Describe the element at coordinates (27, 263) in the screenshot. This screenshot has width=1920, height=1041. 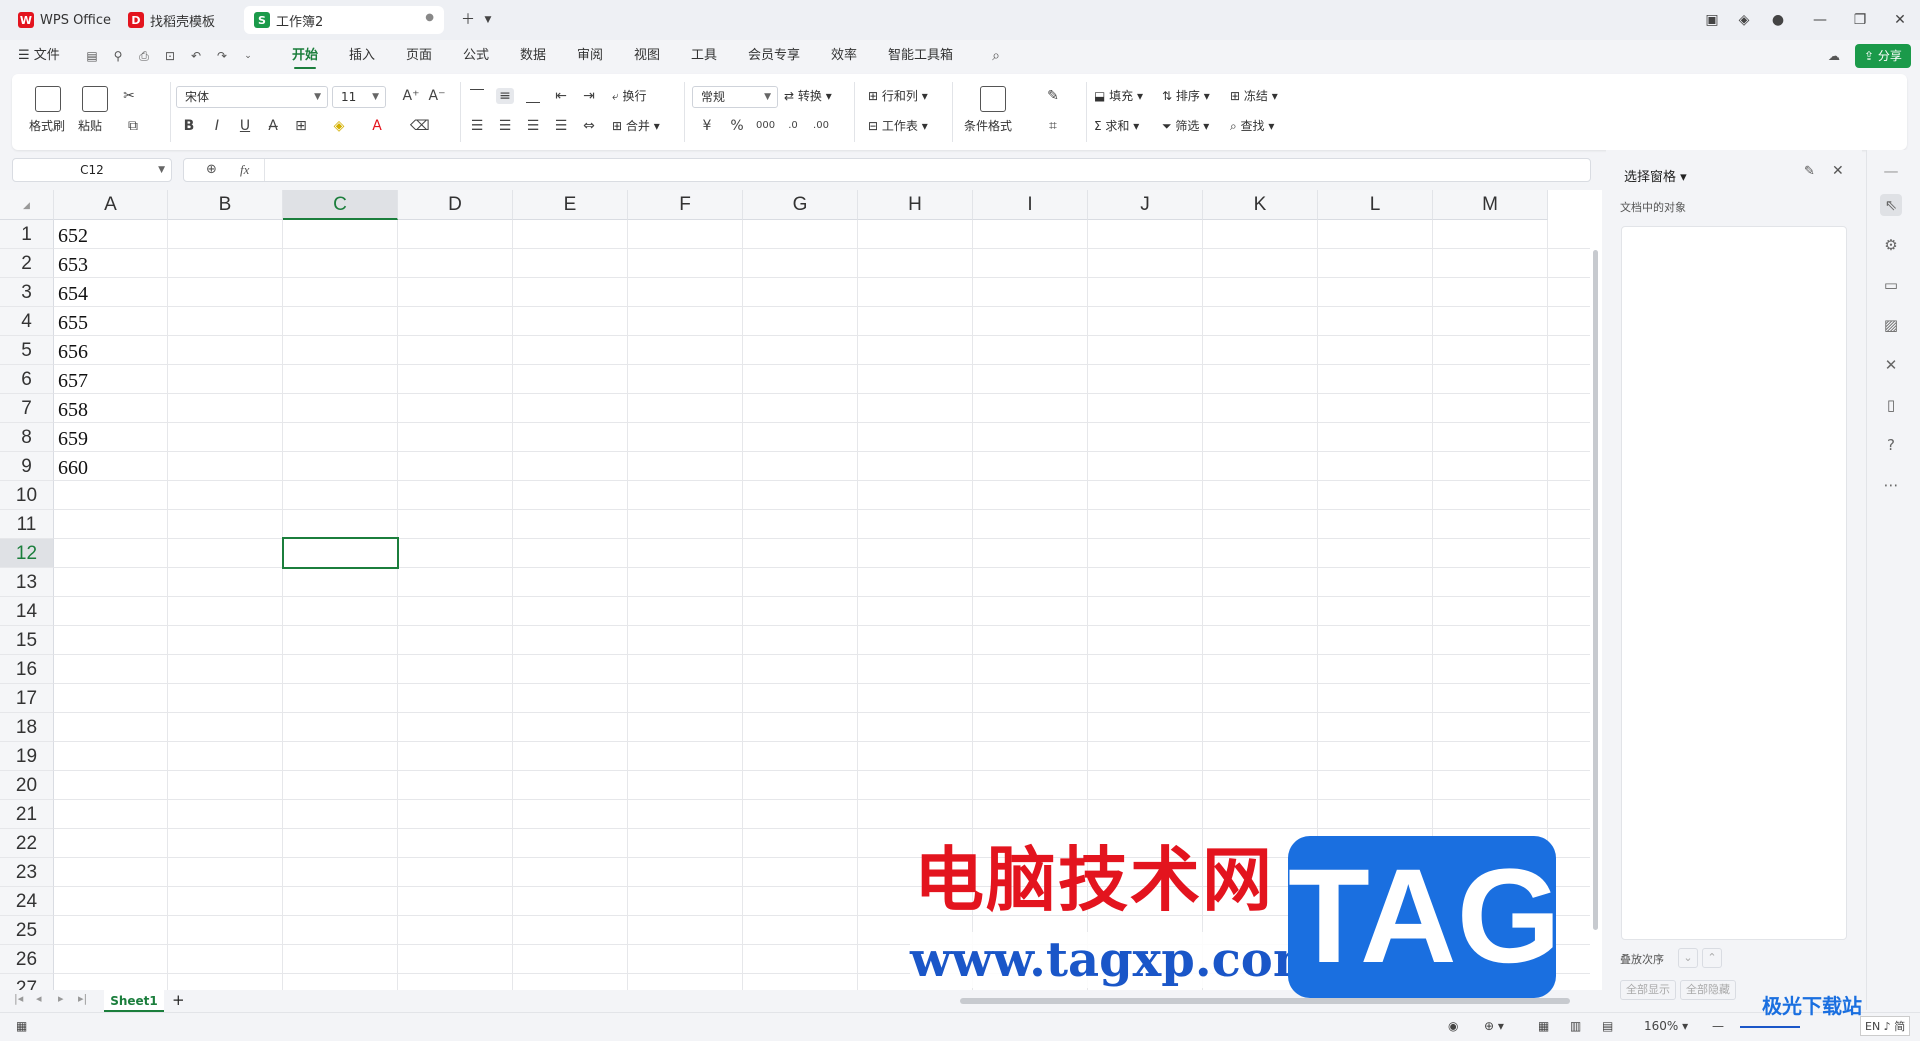
I see `row-header-2: 2` at that location.